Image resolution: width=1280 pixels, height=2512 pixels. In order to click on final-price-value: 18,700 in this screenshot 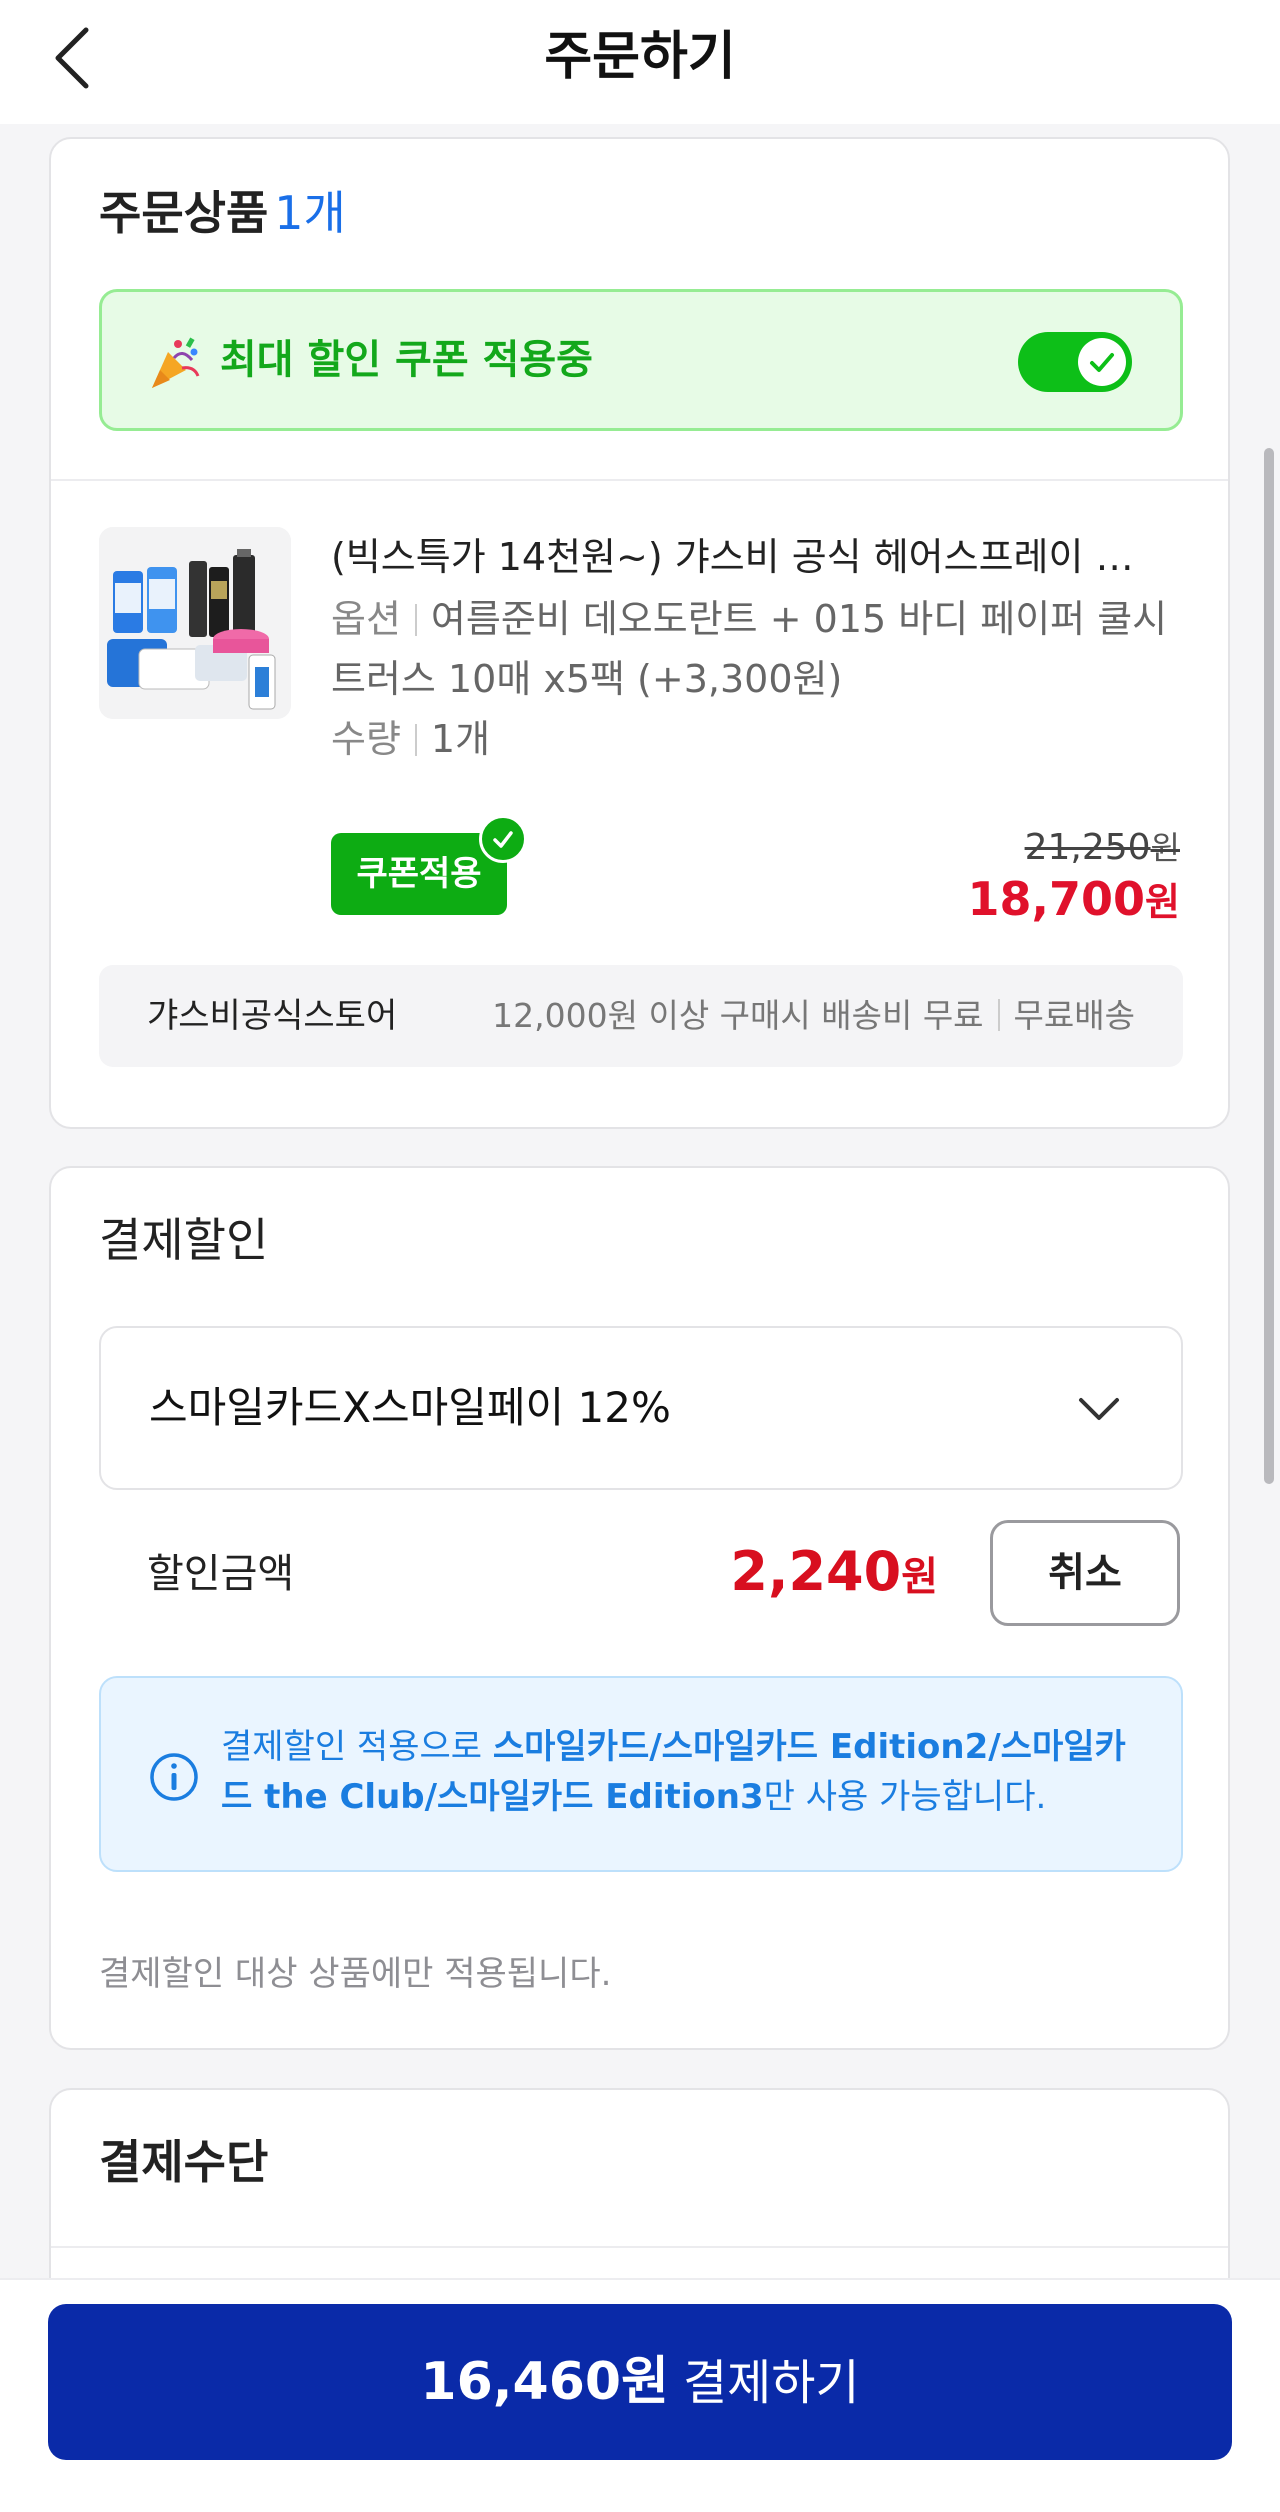, I will do `click(1056, 899)`.